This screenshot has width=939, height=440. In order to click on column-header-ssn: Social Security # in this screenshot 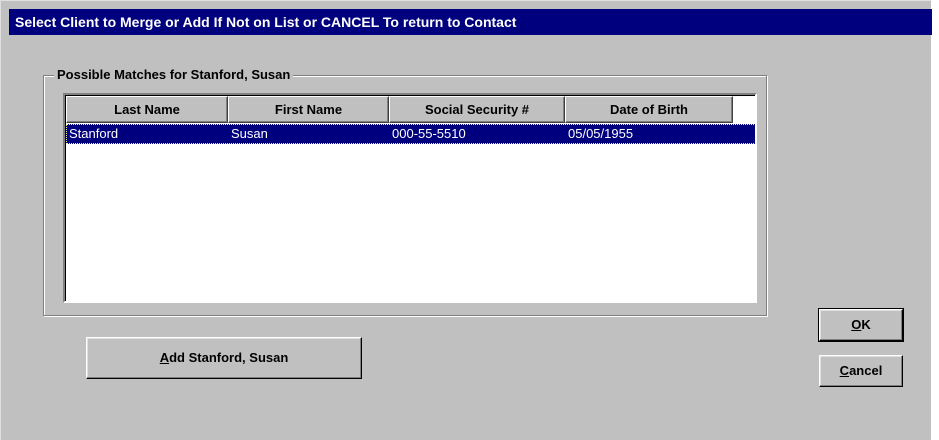, I will do `click(477, 109)`.